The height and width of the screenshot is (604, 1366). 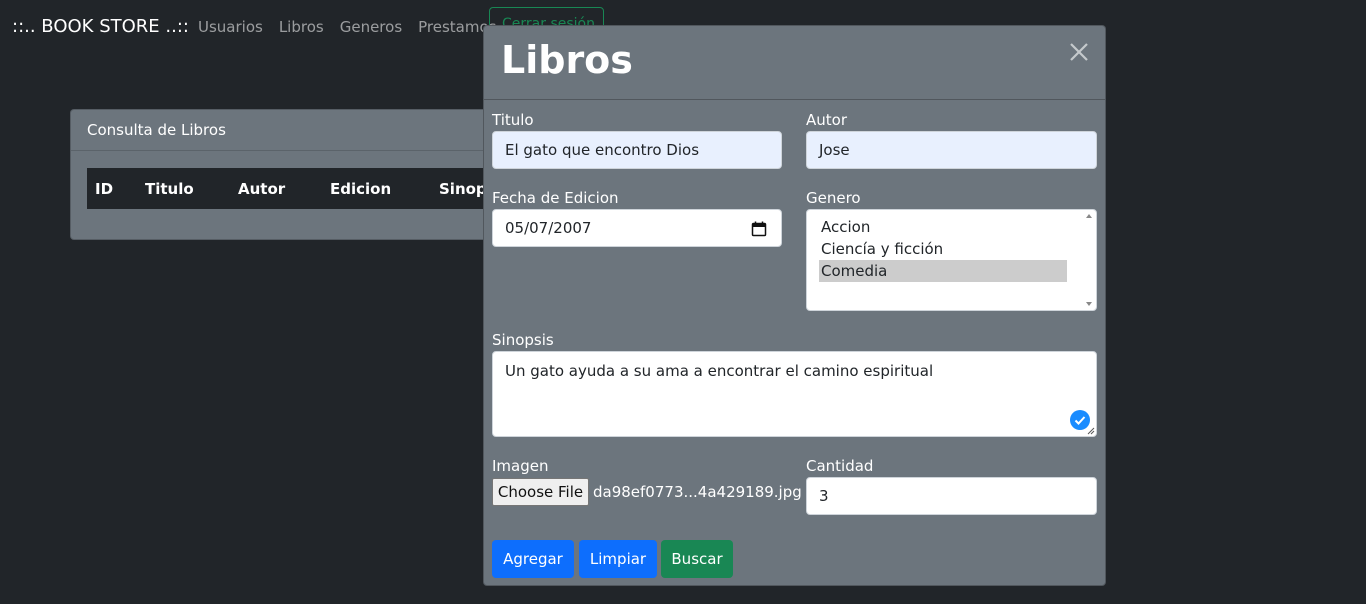 What do you see at coordinates (618, 559) in the screenshot?
I see `limpiar-button: Limpiar` at bounding box center [618, 559].